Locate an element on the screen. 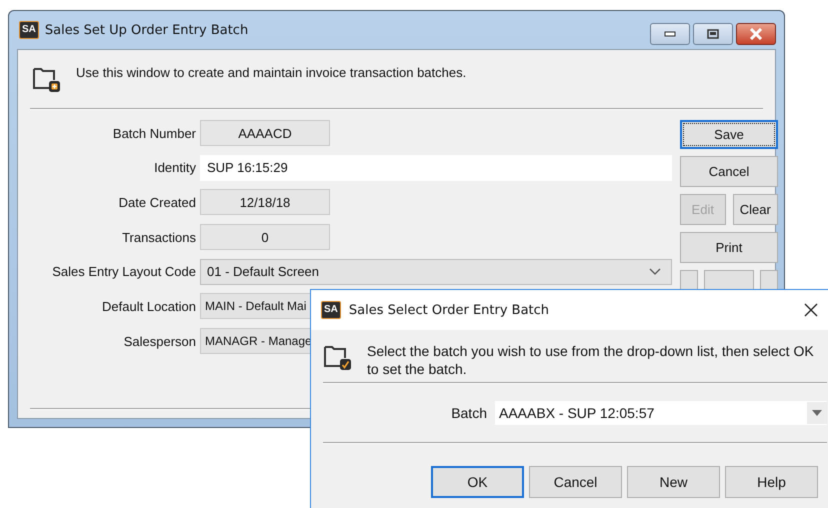 Image resolution: width=828 pixels, height=508 pixels. readonly-field: 12/18/18 is located at coordinates (265, 202).